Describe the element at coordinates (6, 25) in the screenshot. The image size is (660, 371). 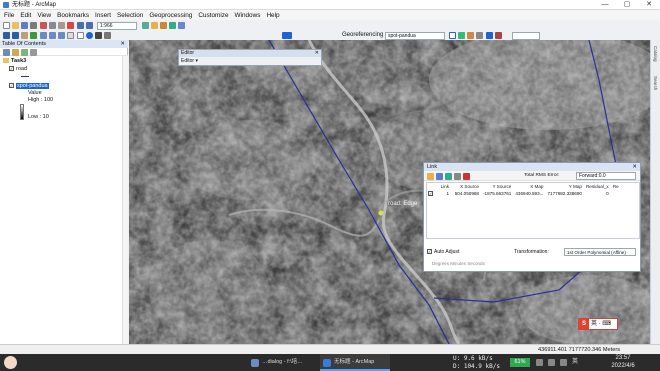
I see `new-icon` at that location.